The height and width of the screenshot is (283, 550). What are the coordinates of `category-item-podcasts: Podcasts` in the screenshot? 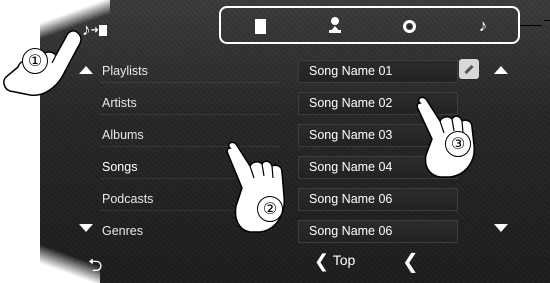 It's located at (127, 199).